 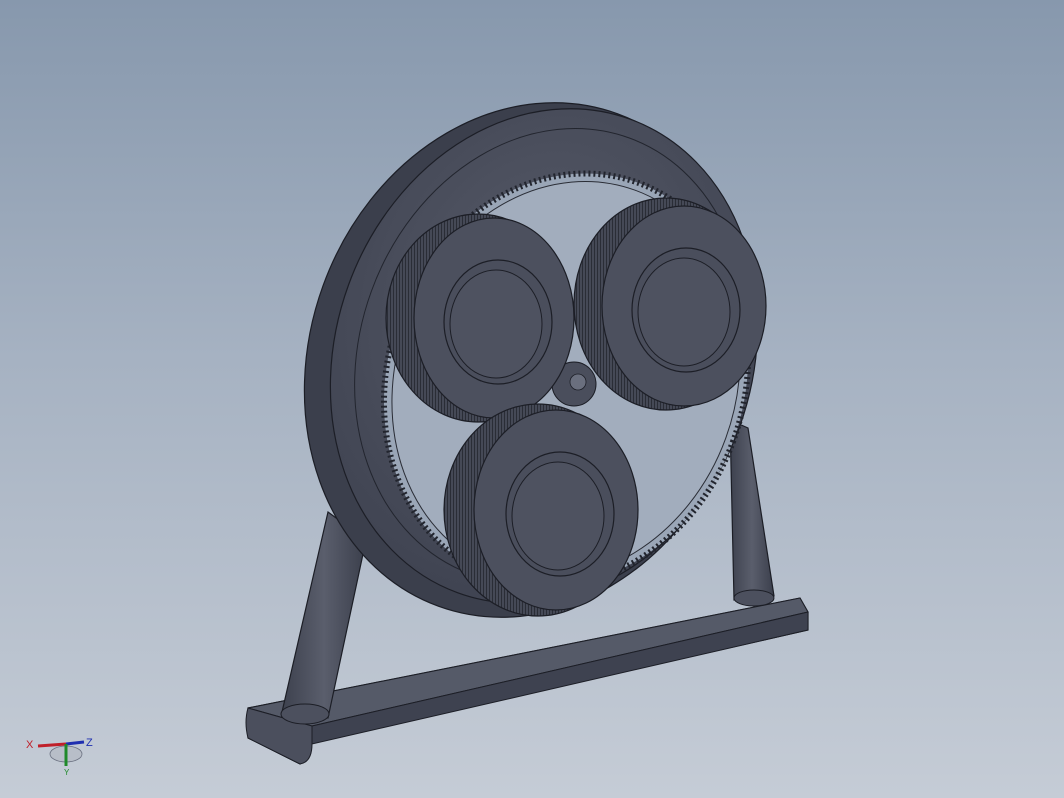 I want to click on x-axis-arrow, so click(x=52, y=745).